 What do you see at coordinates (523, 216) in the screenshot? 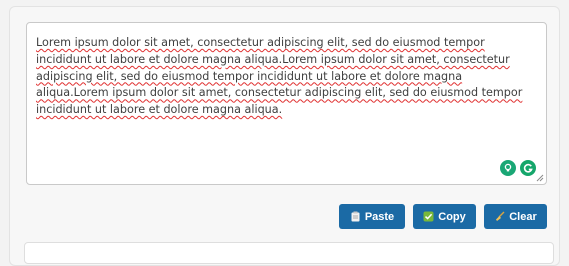
I see `clear-button-label: Clear` at bounding box center [523, 216].